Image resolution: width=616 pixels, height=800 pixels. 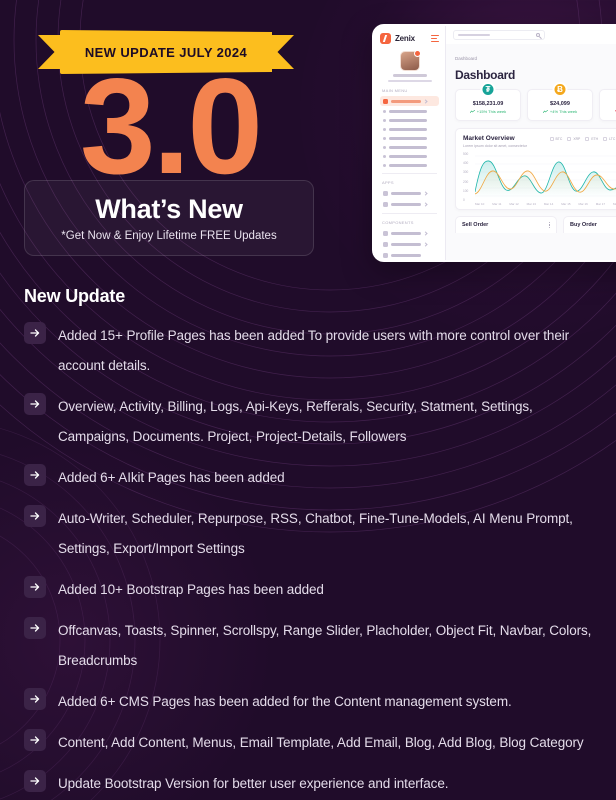 What do you see at coordinates (409, 66) in the screenshot?
I see `dashboard-user-block` at bounding box center [409, 66].